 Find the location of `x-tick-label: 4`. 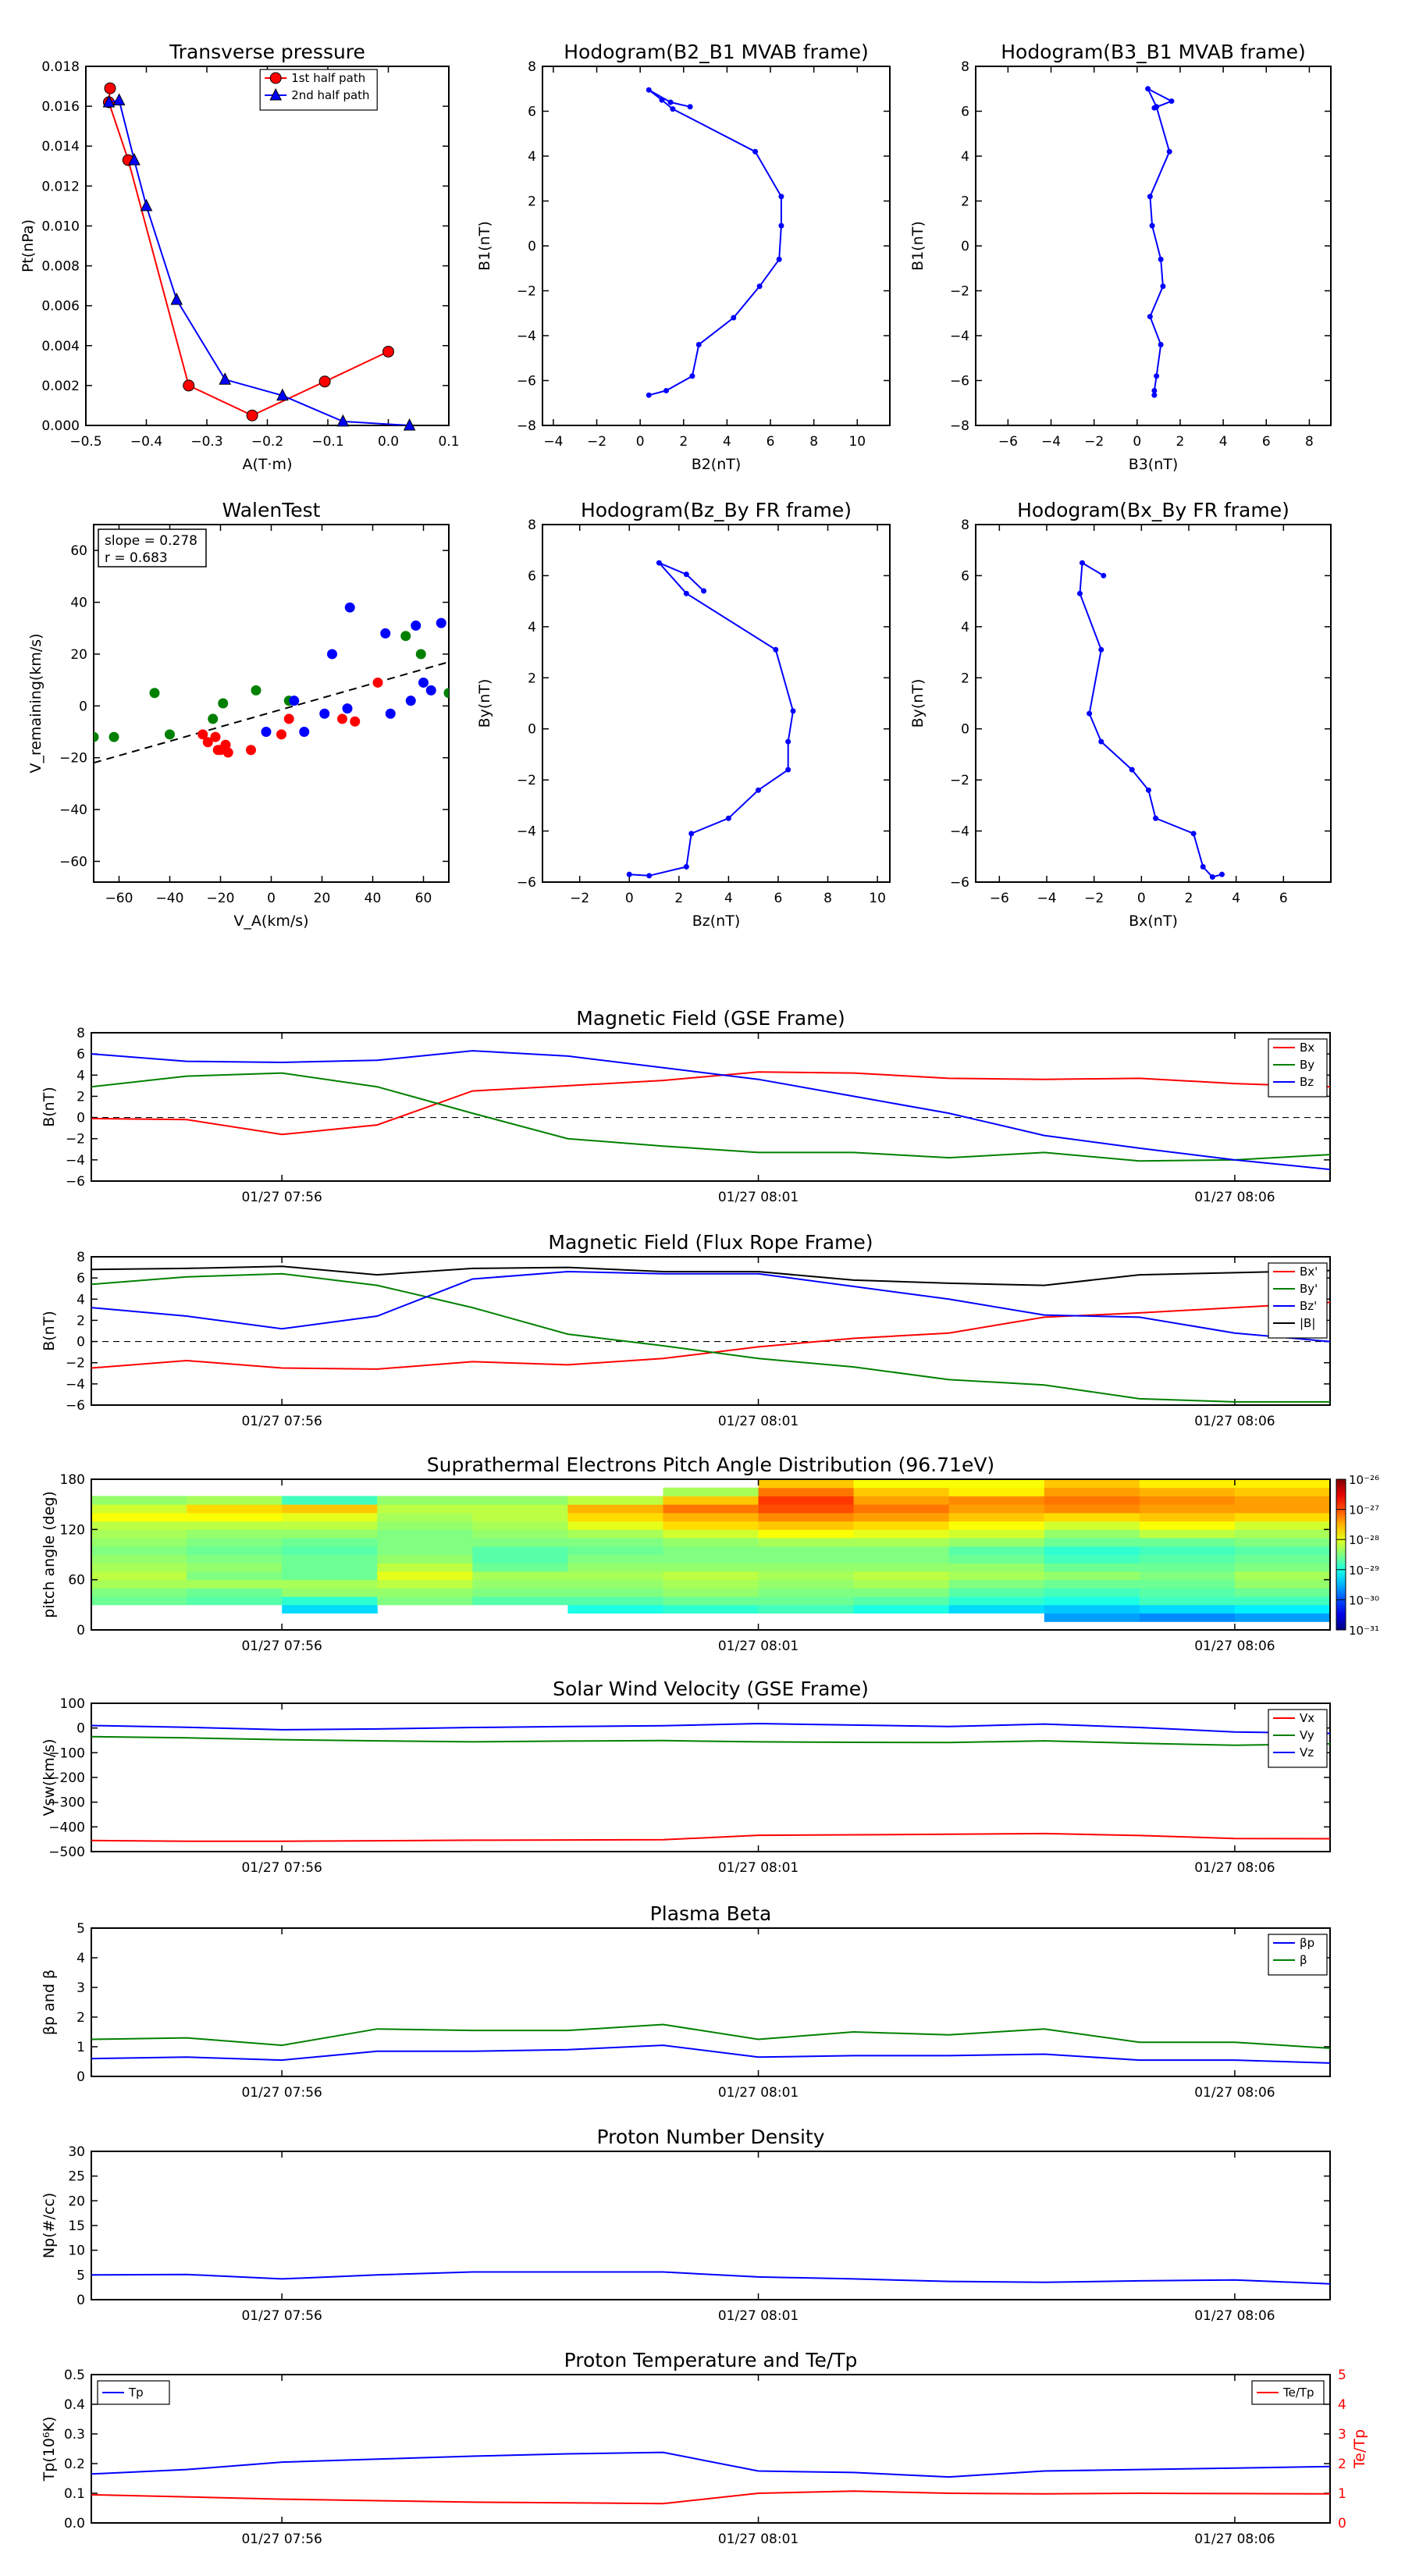

x-tick-label: 4 is located at coordinates (728, 899).